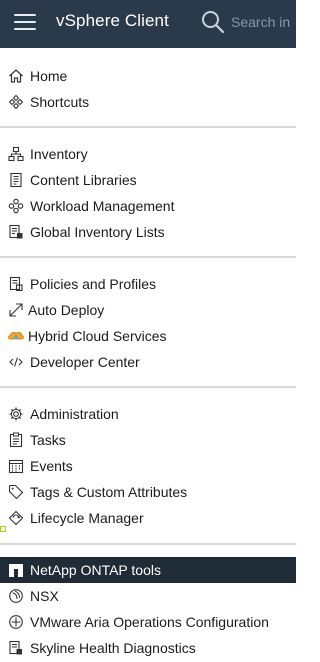 The width and height of the screenshot is (320, 662). I want to click on skyline-health-icon, so click(15, 647).